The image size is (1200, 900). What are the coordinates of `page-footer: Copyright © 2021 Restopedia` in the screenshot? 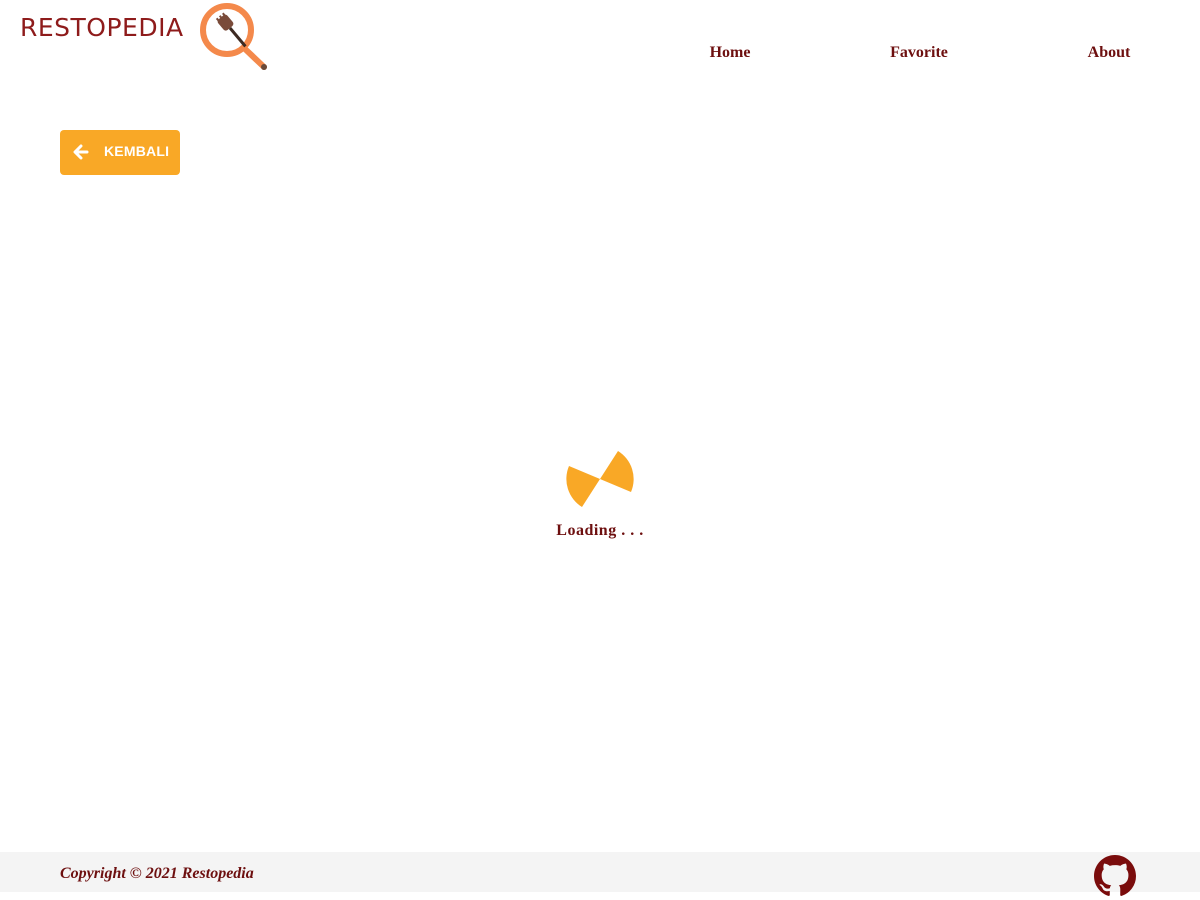 It's located at (600, 874).